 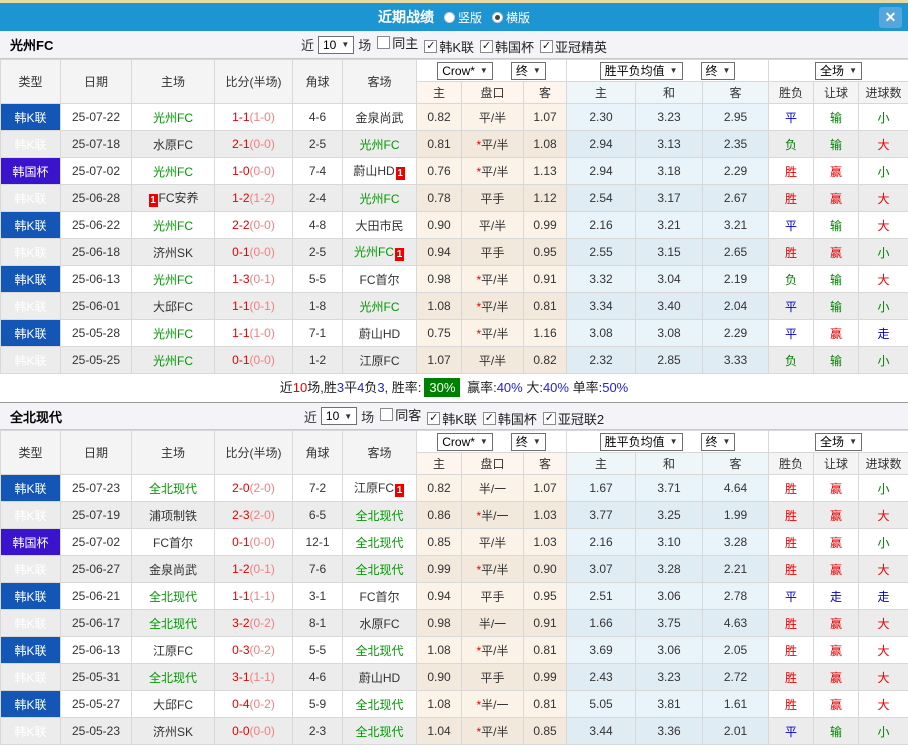 What do you see at coordinates (890, 17) in the screenshot?
I see `close-icon: ✕` at bounding box center [890, 17].